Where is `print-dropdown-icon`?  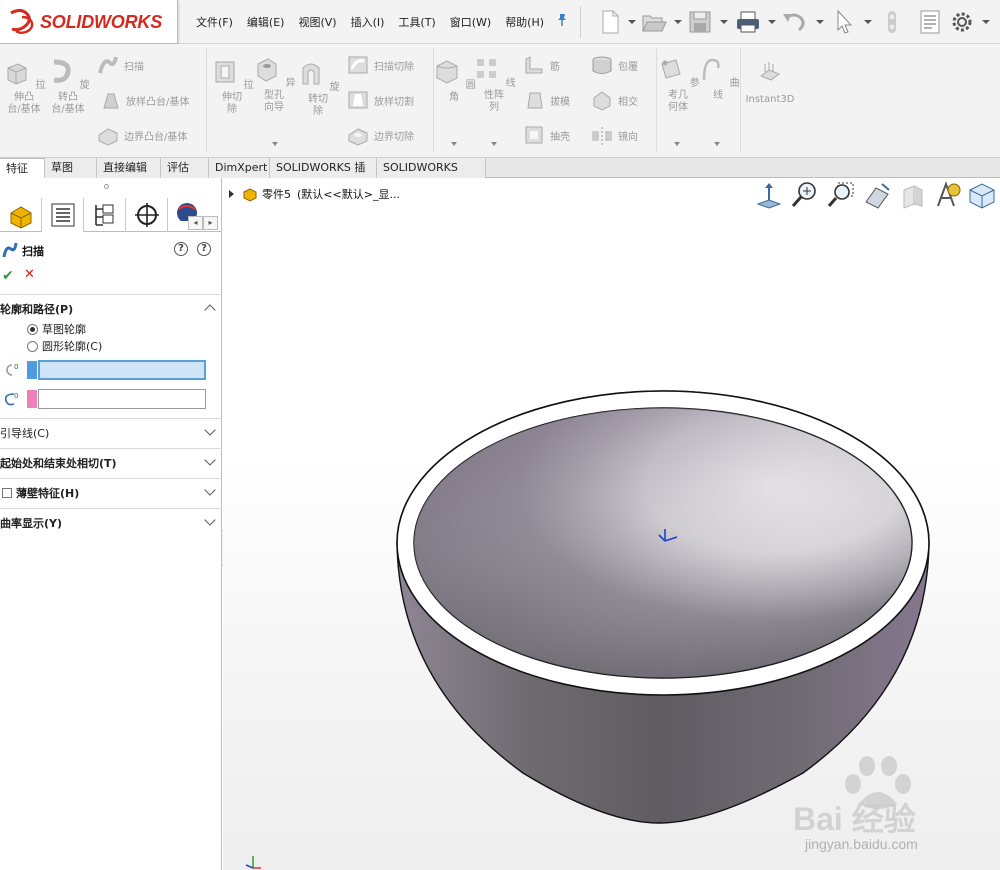
print-dropdown-icon is located at coordinates (772, 22).